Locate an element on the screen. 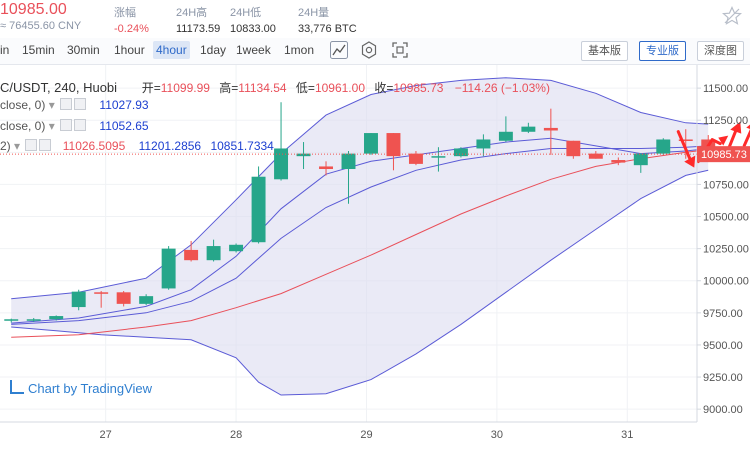  timeframe-15min: 15min is located at coordinates (38, 50).